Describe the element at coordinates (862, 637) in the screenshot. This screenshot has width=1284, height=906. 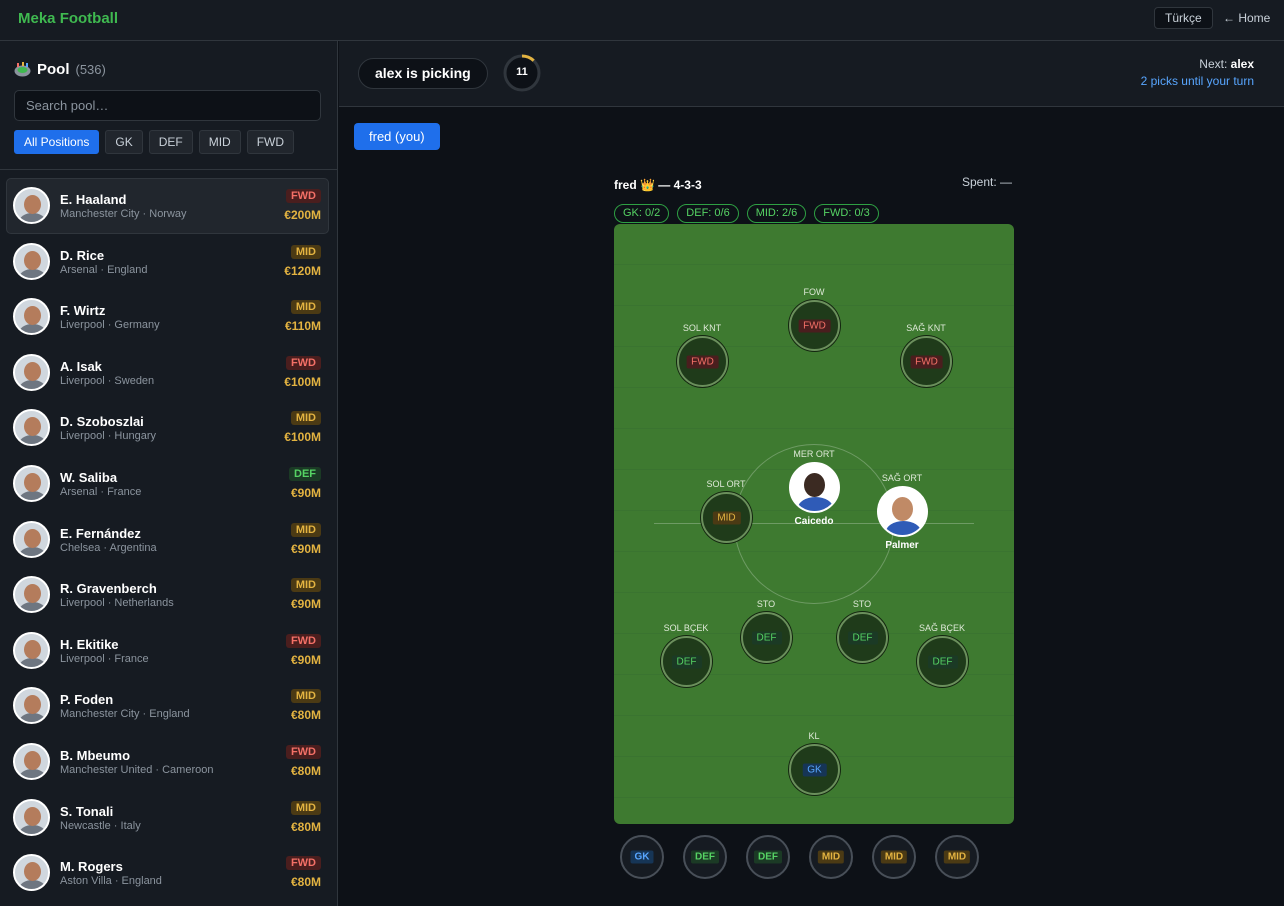
I see `slot-sto-right: DEF` at that location.